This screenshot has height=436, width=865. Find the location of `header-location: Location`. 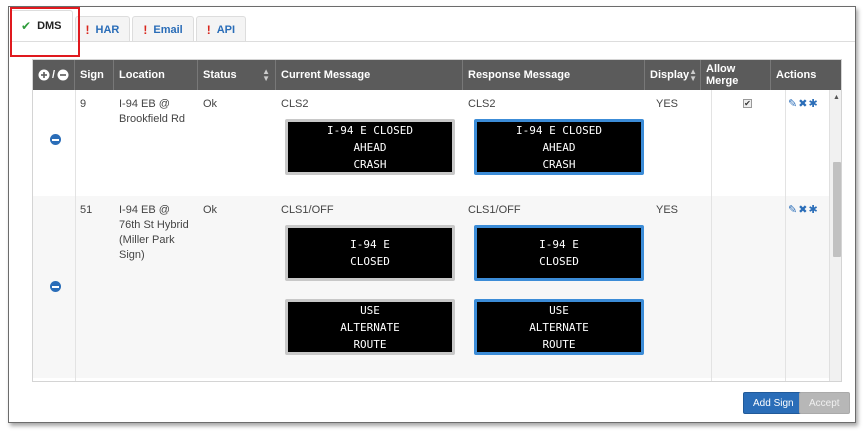

header-location: Location is located at coordinates (156, 75).